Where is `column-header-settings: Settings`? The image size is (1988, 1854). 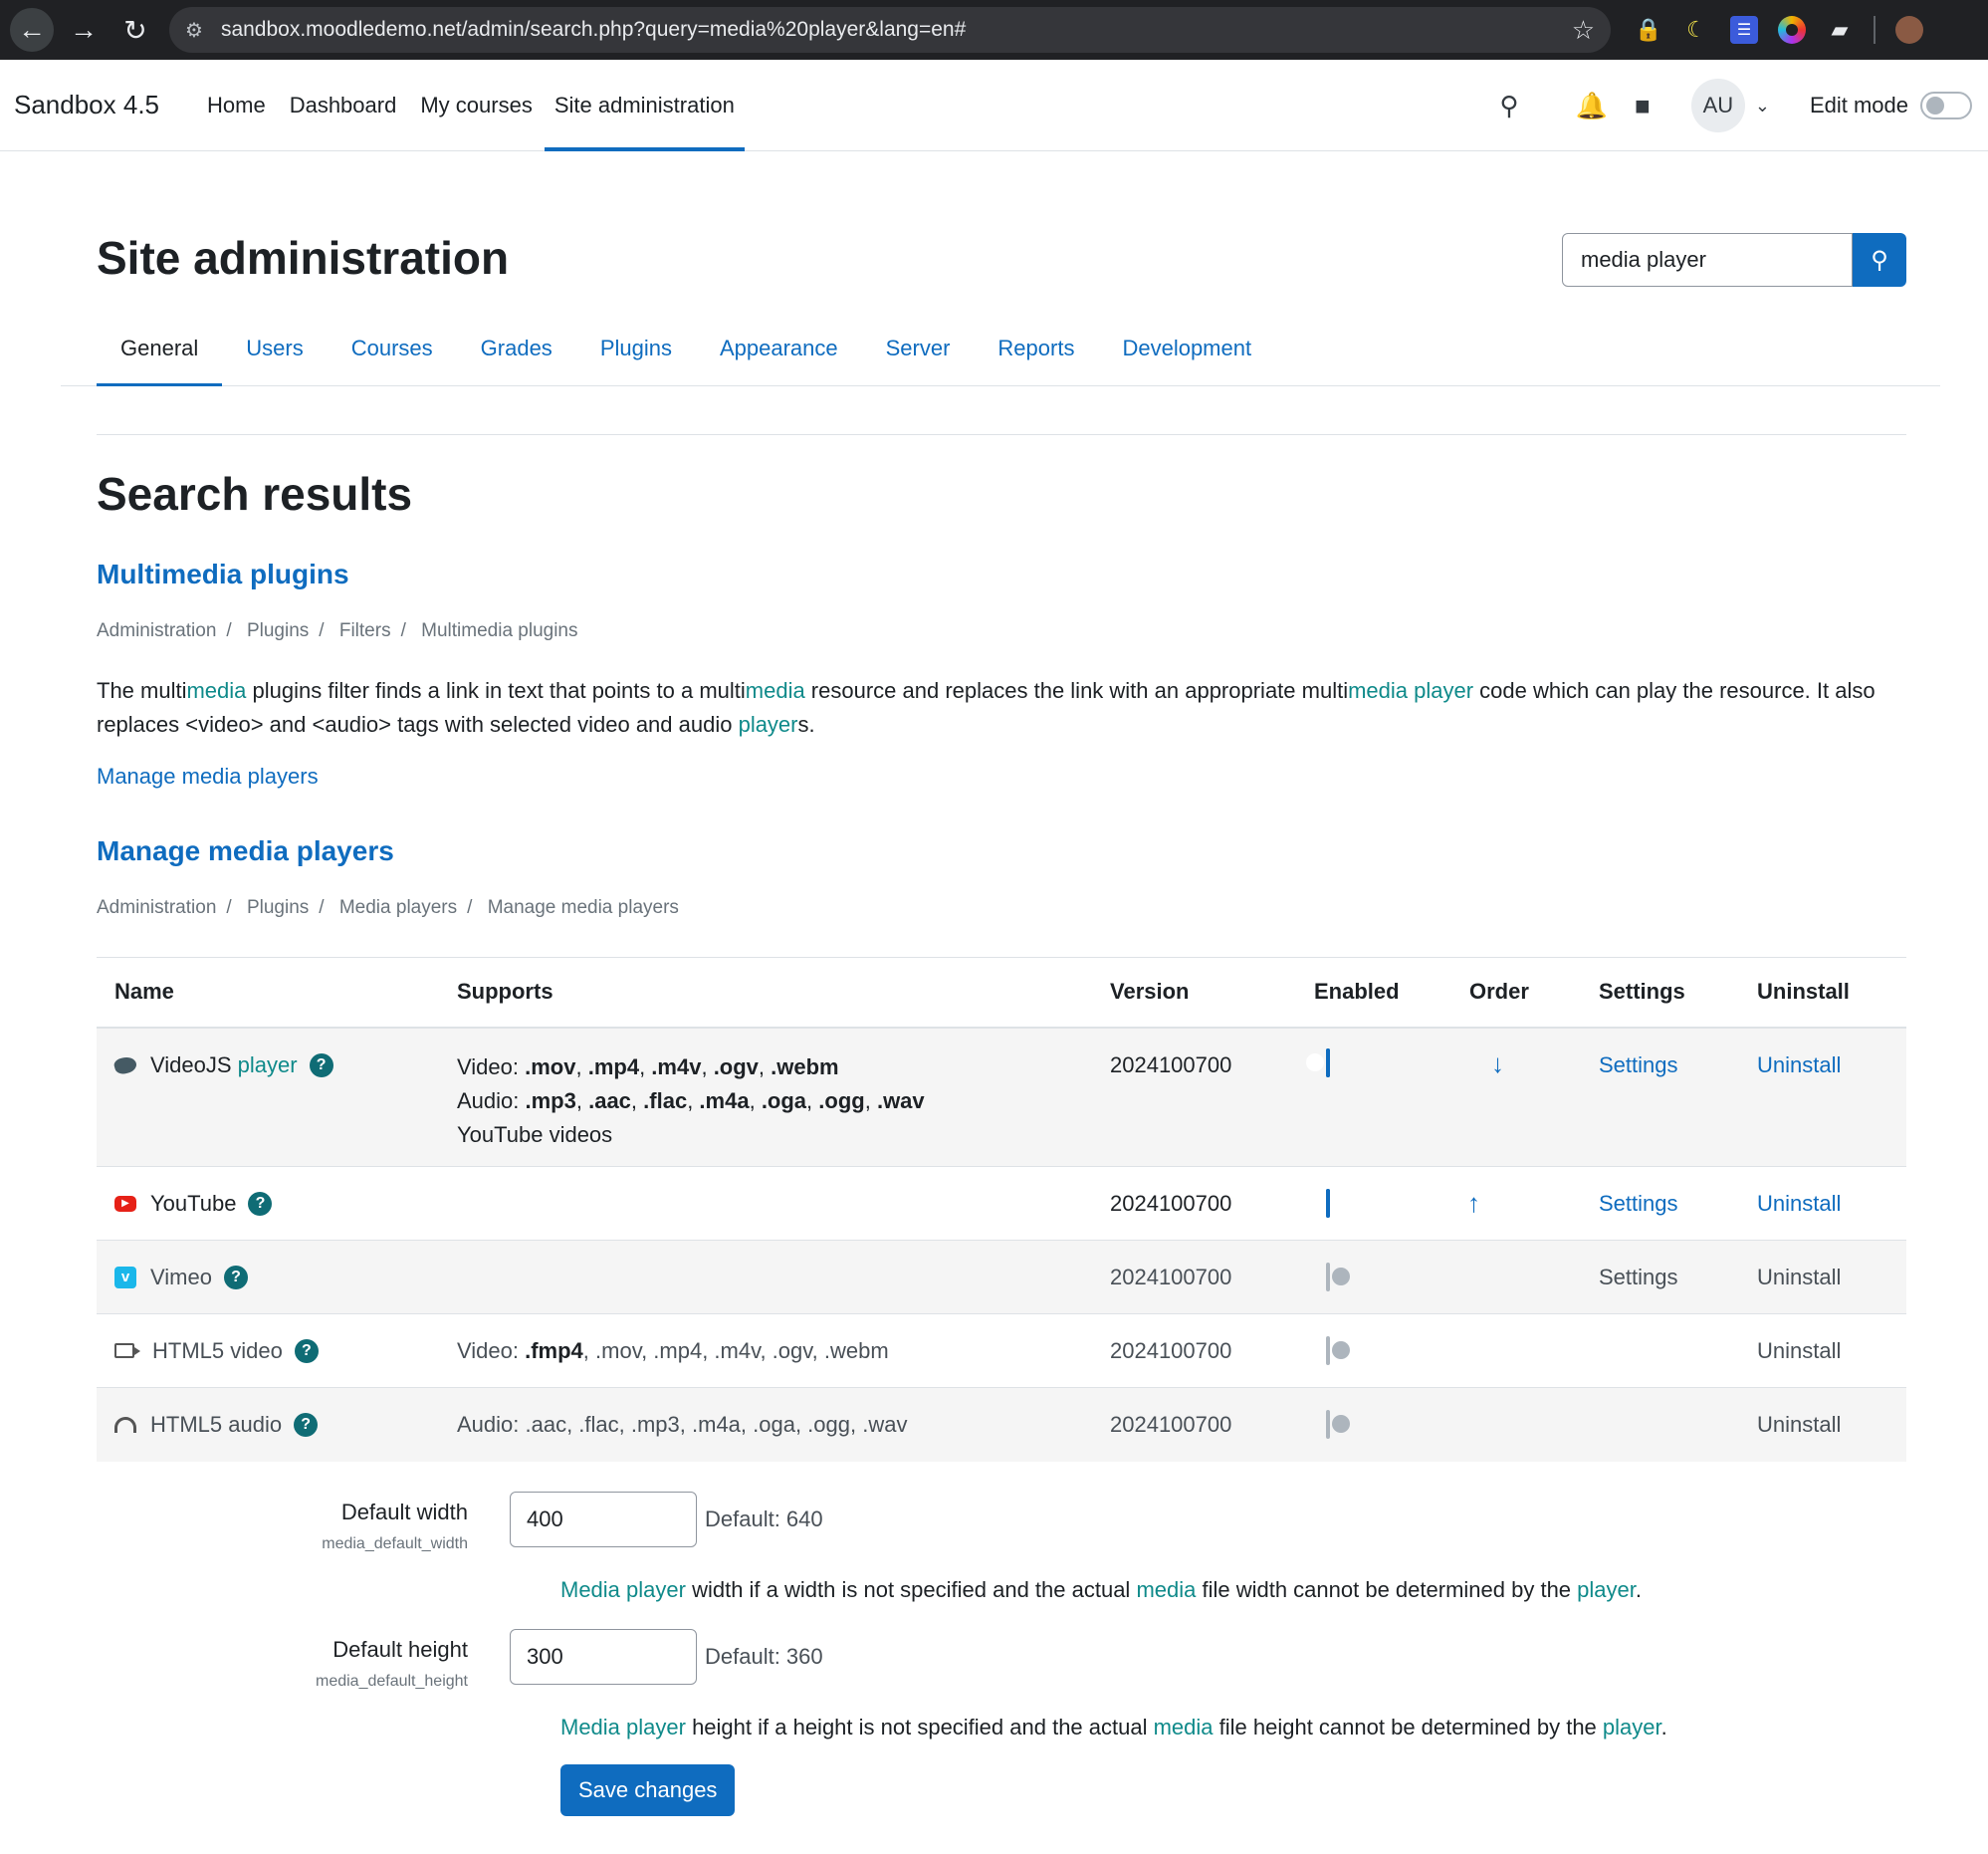 column-header-settings: Settings is located at coordinates (1660, 993).